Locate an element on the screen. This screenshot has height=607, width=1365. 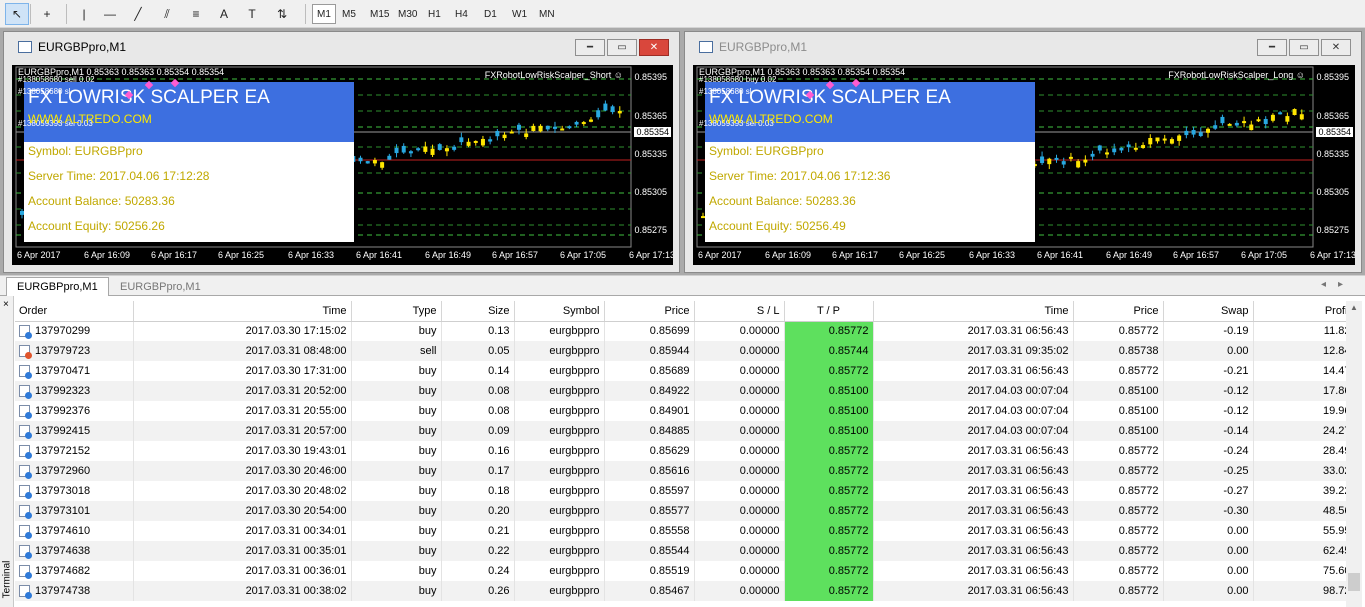
size-cell: 0.08 is located at coordinates (478, 411).